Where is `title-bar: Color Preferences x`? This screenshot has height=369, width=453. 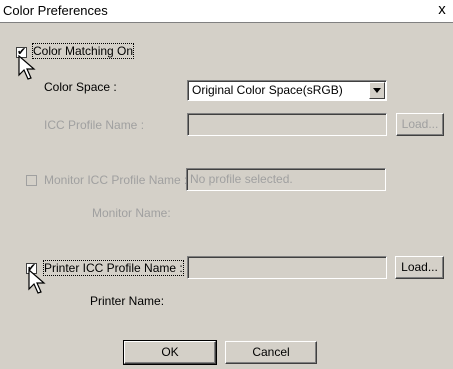 title-bar: Color Preferences x is located at coordinates (226, 11).